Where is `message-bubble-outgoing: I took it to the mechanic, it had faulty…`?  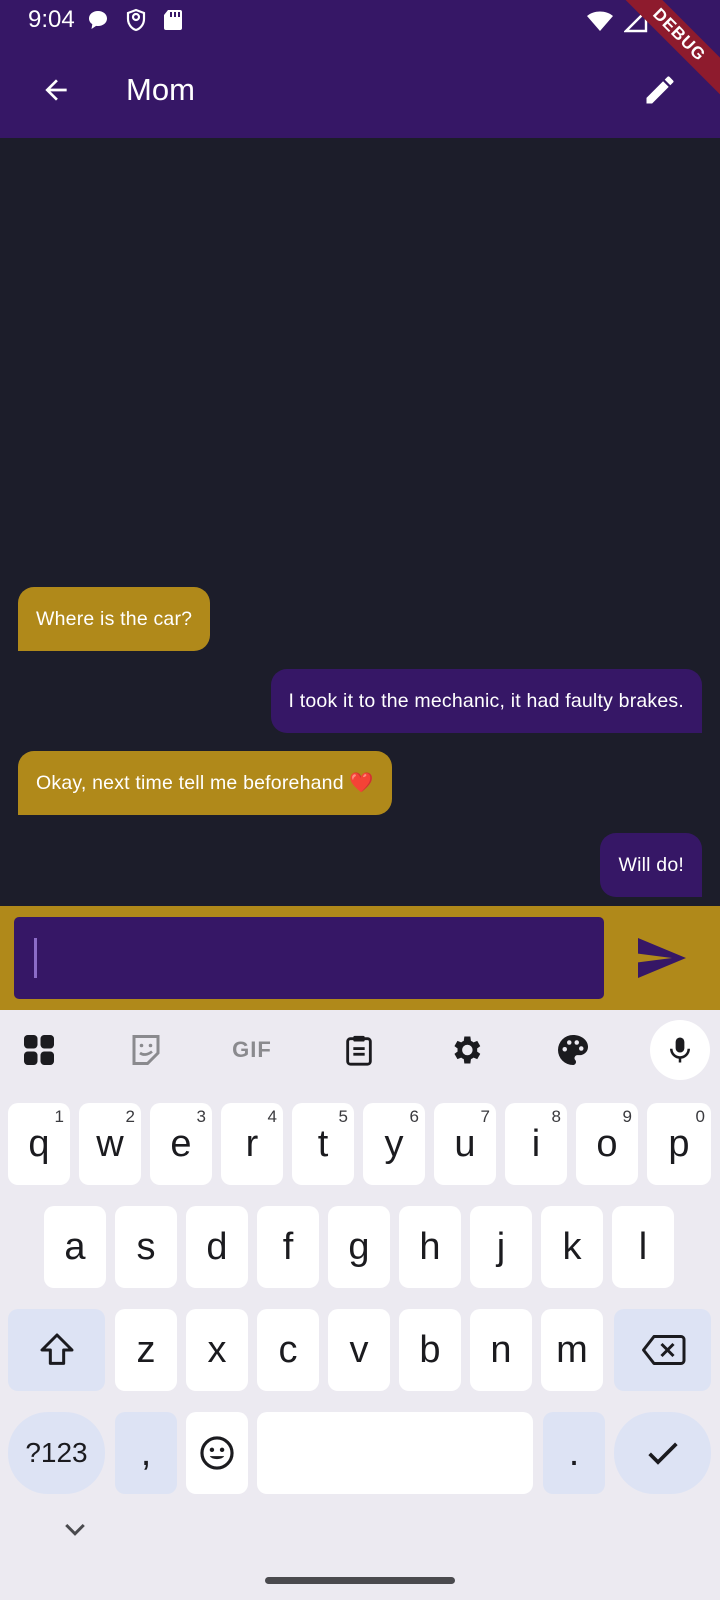
message-bubble-outgoing: I took it to the mechanic, it had faulty… is located at coordinates (486, 701).